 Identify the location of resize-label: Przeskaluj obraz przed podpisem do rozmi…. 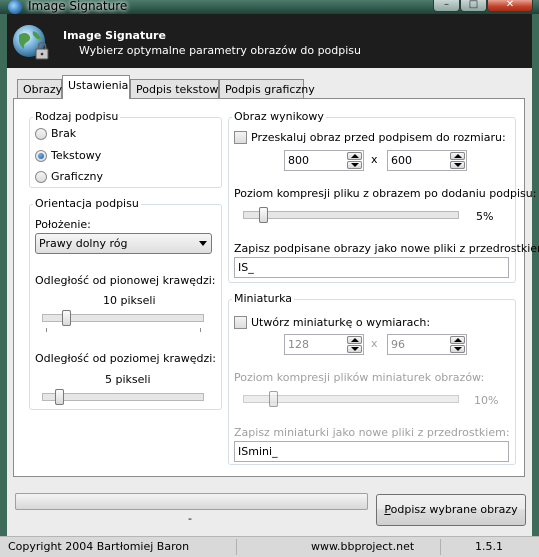
(378, 137).